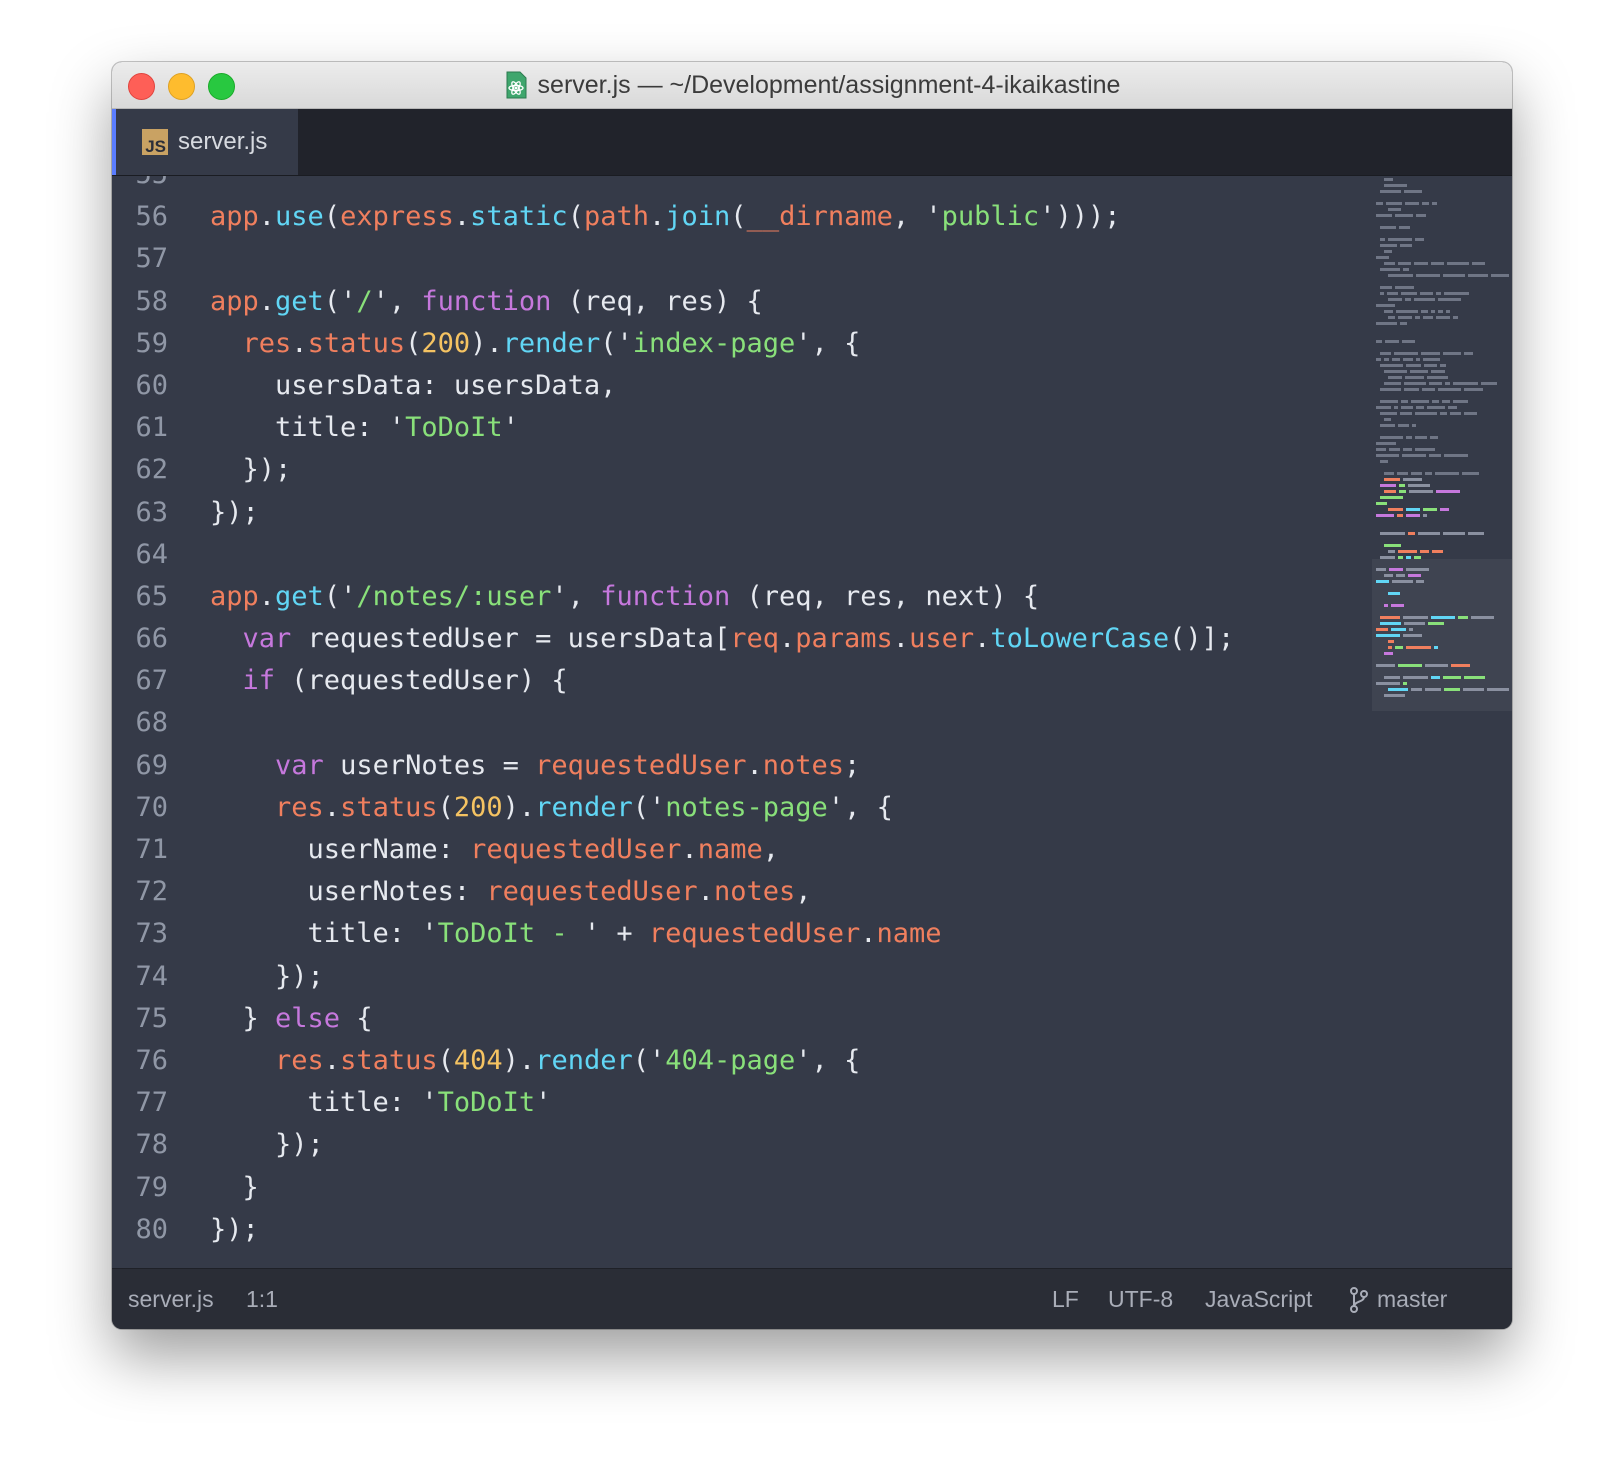 This screenshot has width=1618, height=1482. Describe the element at coordinates (140, 766) in the screenshot. I see `line-number: 69` at that location.